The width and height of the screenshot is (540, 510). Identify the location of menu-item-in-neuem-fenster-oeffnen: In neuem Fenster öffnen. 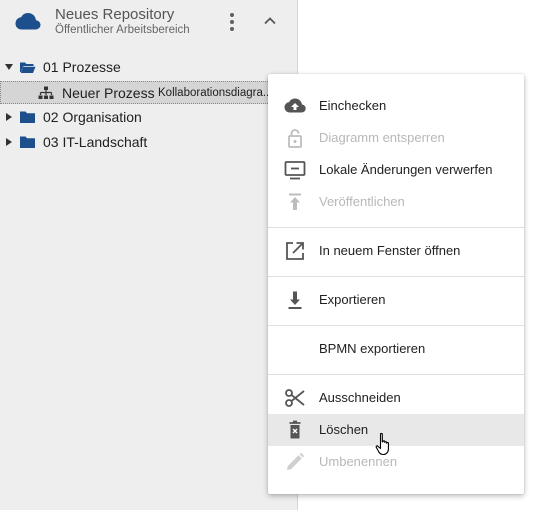
(396, 251).